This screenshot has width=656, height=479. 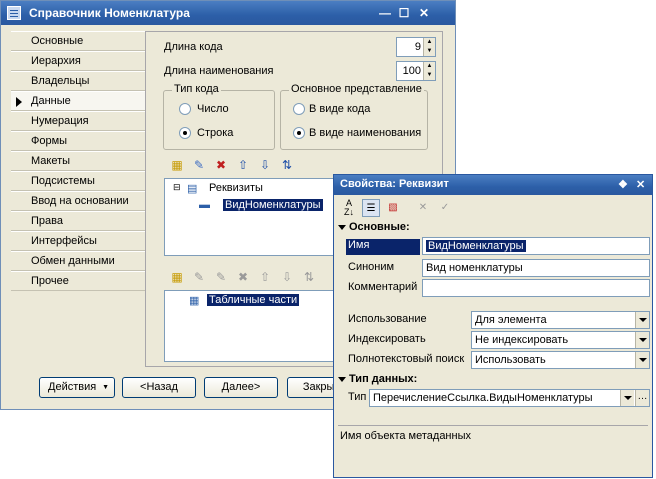 I want to click on nav-item-prochee: Прочее, so click(x=78, y=281).